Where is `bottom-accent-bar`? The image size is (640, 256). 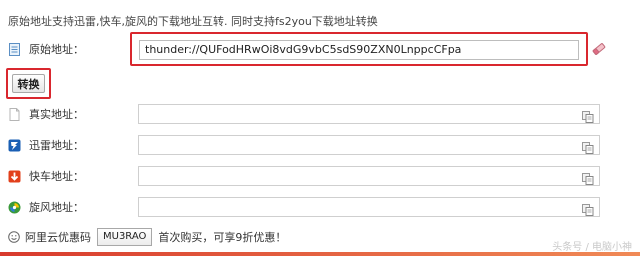 bottom-accent-bar is located at coordinates (320, 254).